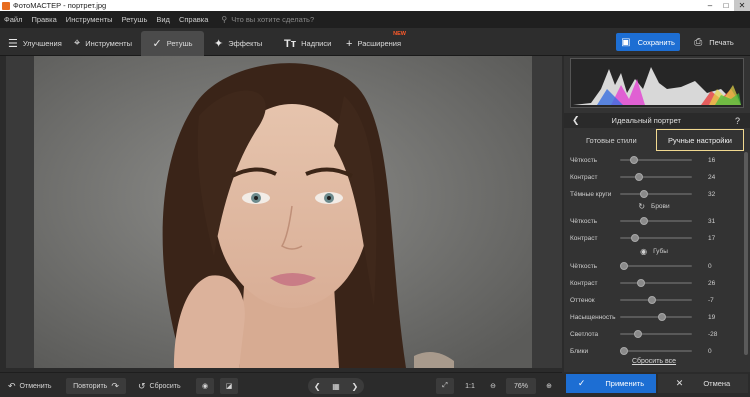 This screenshot has height=397, width=750. I want to click on apply-button: ✓ Применить, so click(611, 383).